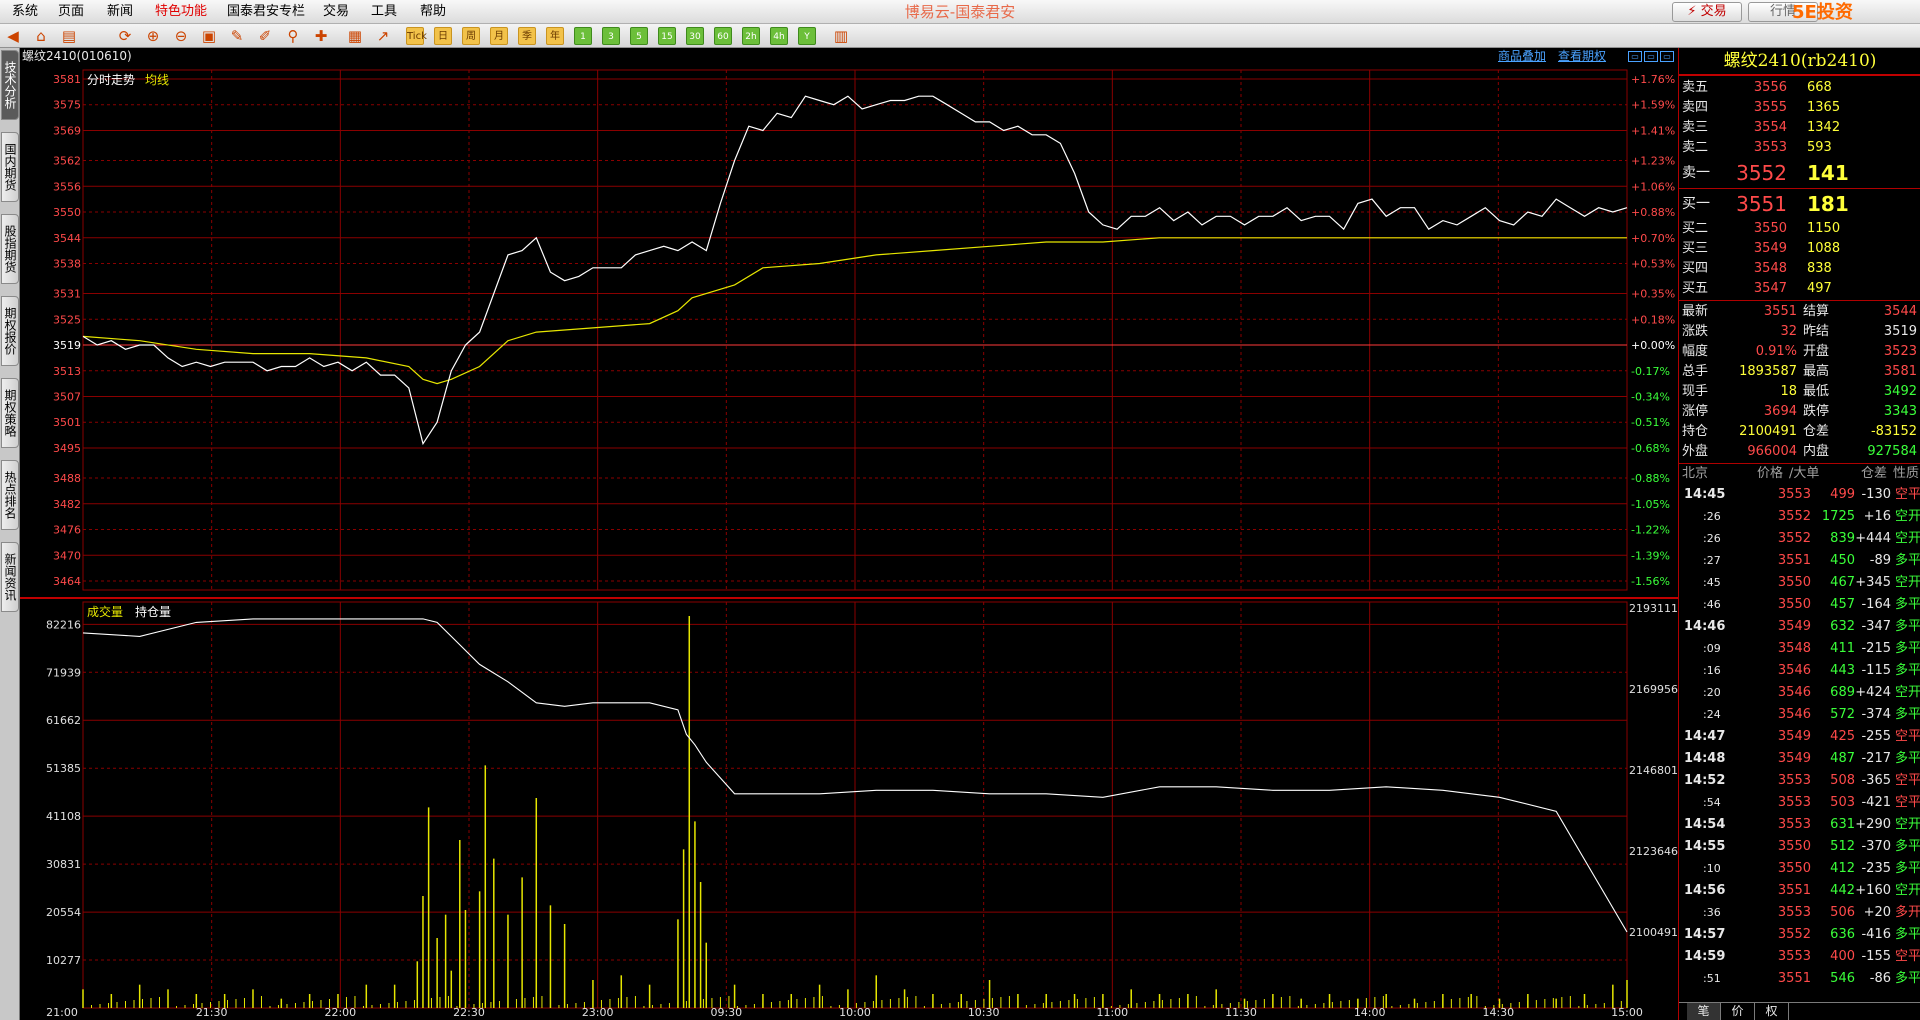 The height and width of the screenshot is (1020, 1920). What do you see at coordinates (1799, 108) in the screenshot?
I see `ask-level-4: 卖四 3555 1365` at bounding box center [1799, 108].